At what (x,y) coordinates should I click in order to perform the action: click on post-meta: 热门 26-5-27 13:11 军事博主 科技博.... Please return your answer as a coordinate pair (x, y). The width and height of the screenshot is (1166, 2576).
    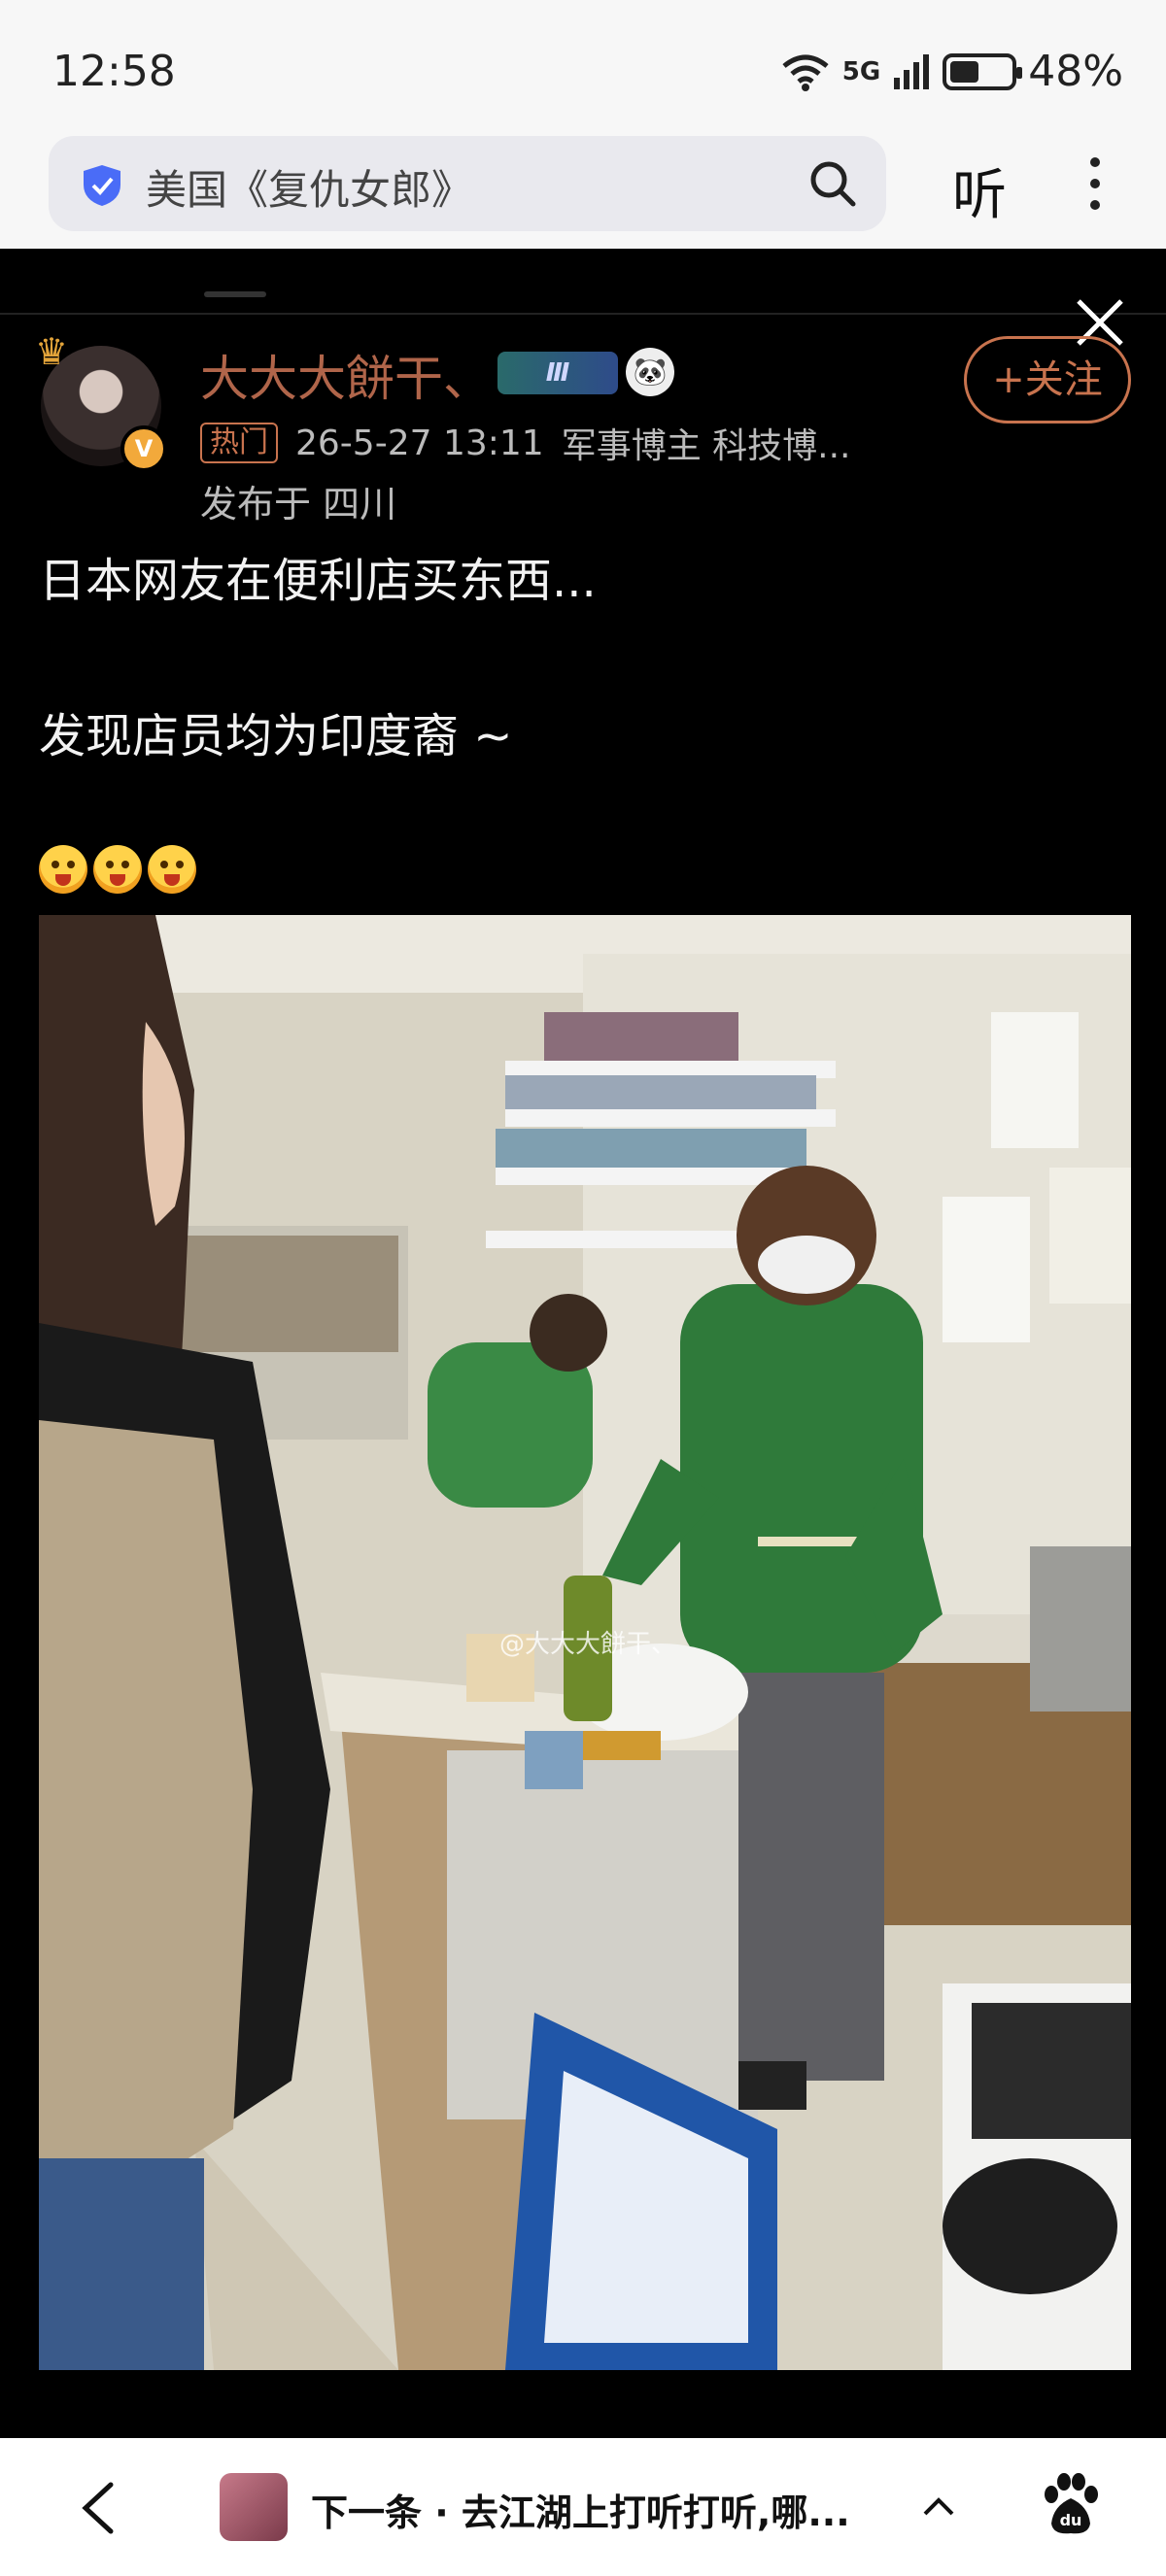
    Looking at the image, I should click on (525, 443).